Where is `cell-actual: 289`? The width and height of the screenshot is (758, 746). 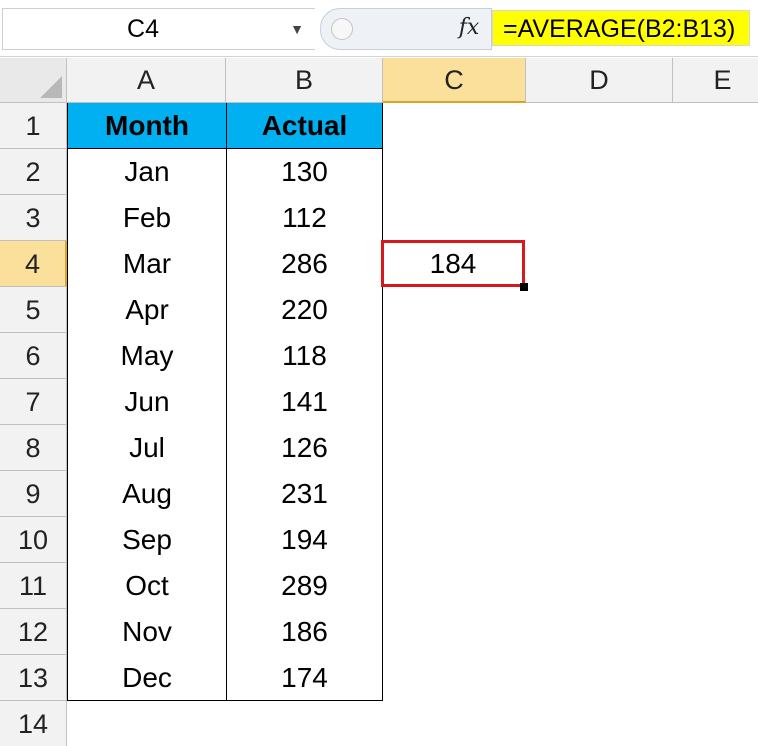
cell-actual: 289 is located at coordinates (304, 586).